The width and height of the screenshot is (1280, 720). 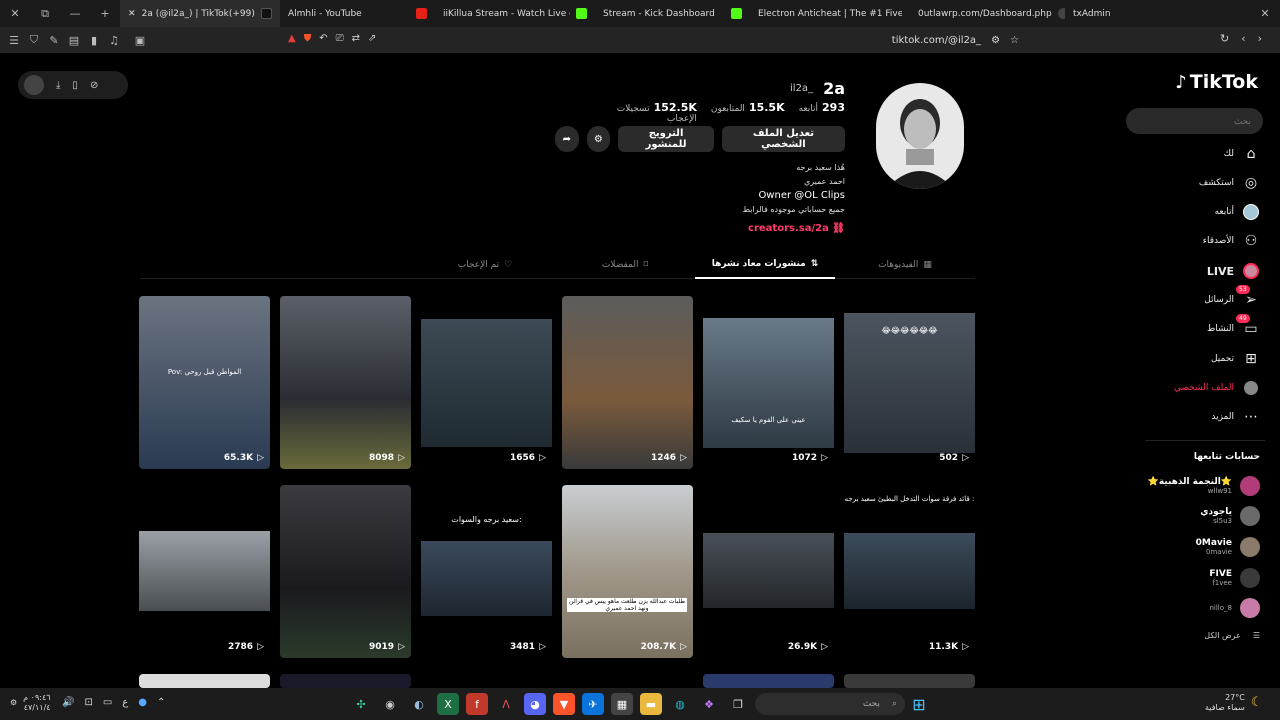 What do you see at coordinates (1200, 388) in the screenshot?
I see `sidebar-item-profile: الملف الشخصي` at bounding box center [1200, 388].